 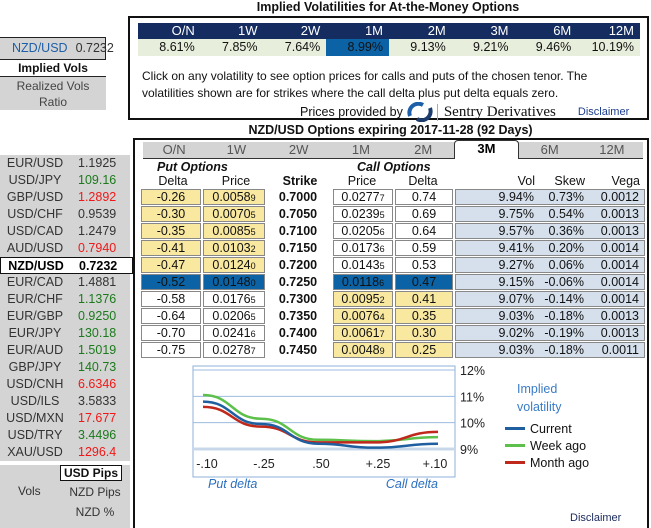 What do you see at coordinates (363, 333) in the screenshot?
I see `call-price: 0.00617` at bounding box center [363, 333].